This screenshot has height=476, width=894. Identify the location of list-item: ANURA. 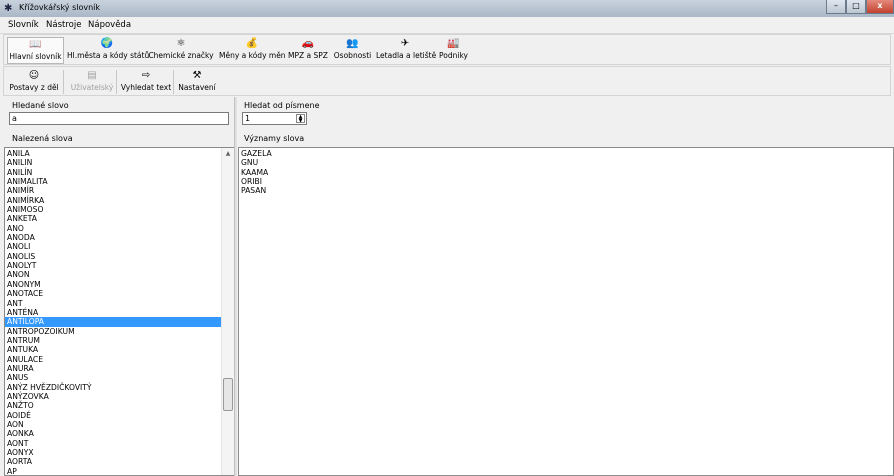
(113, 368).